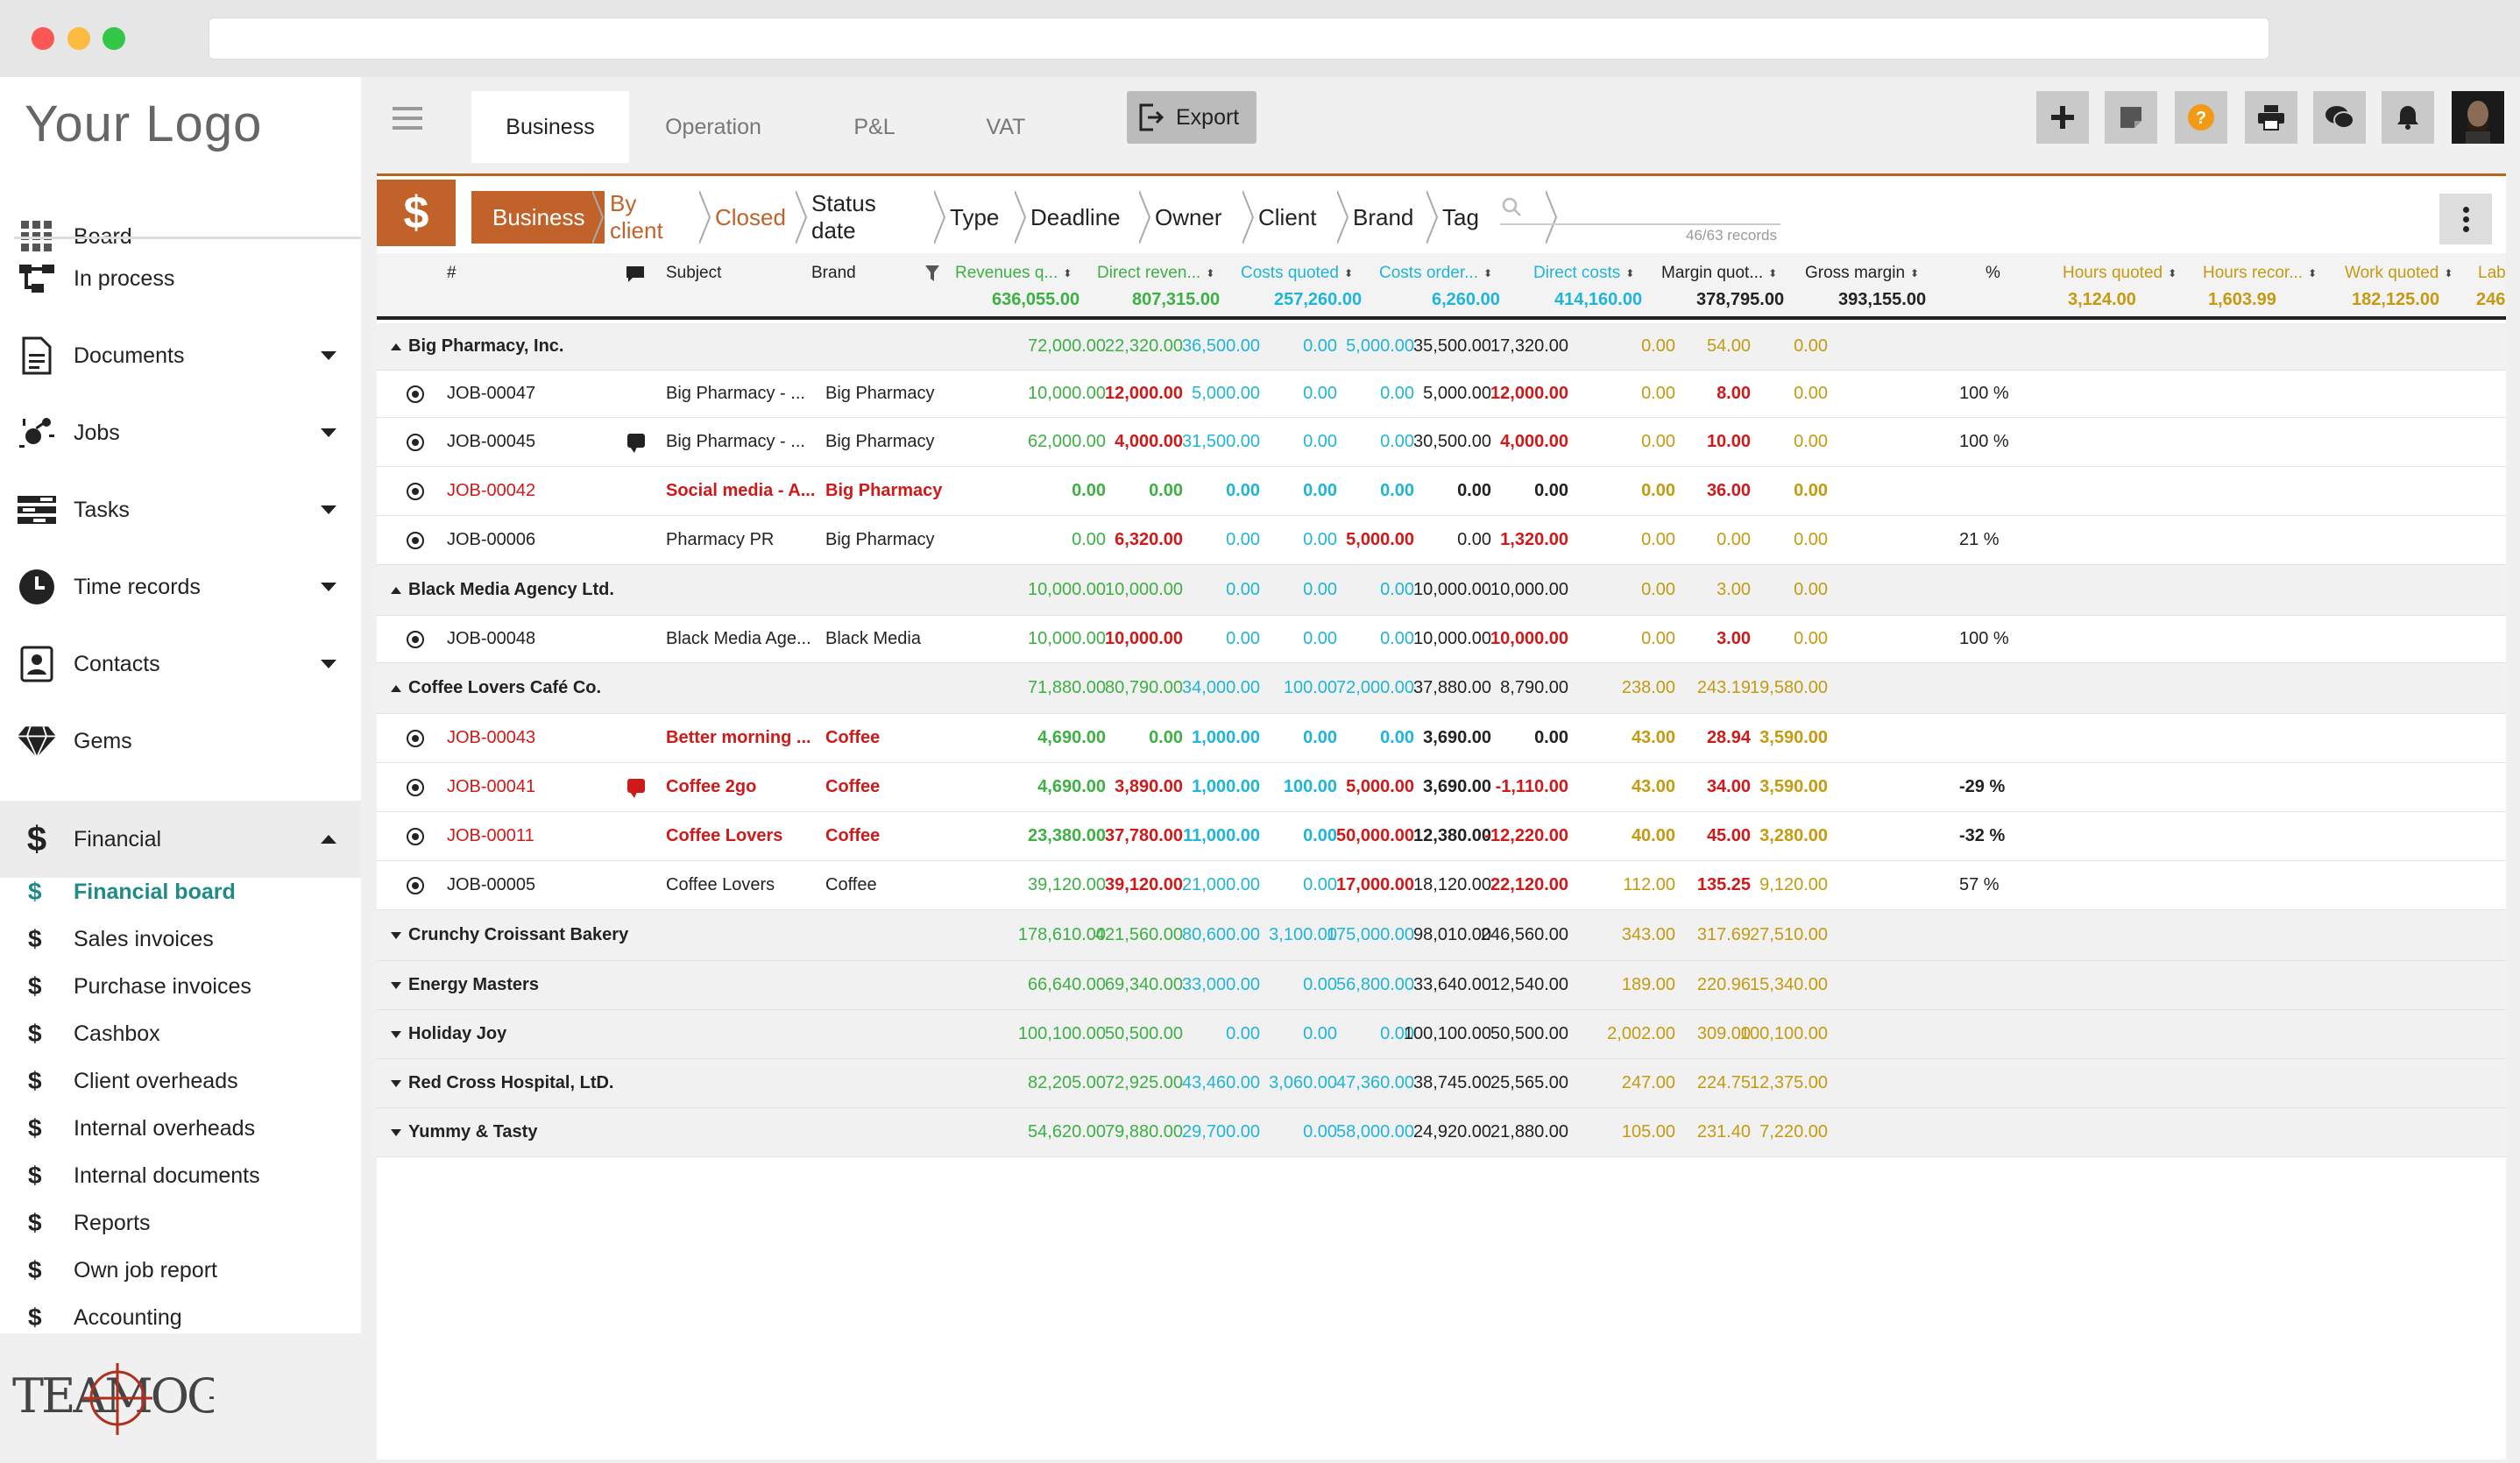 Image resolution: width=2520 pixels, height=1463 pixels. What do you see at coordinates (180, 356) in the screenshot?
I see `sidebar-item-documents: Documents` at bounding box center [180, 356].